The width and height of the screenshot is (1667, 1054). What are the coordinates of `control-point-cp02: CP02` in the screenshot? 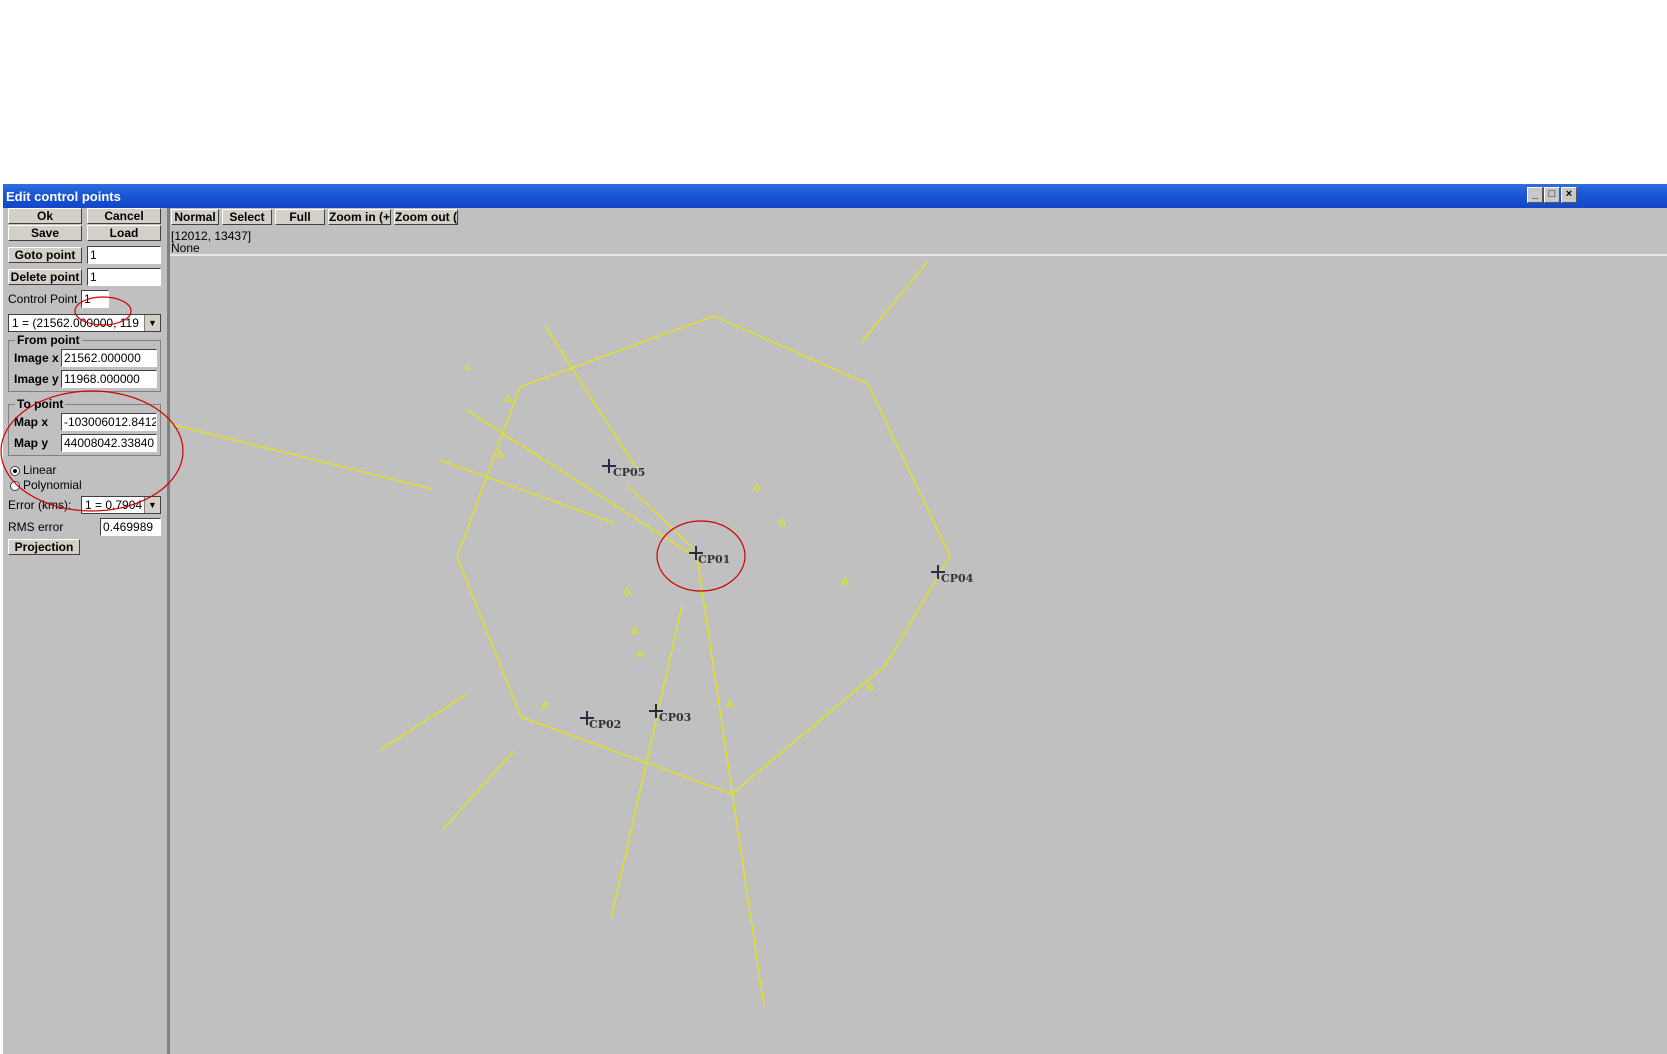 It's located at (600, 721).